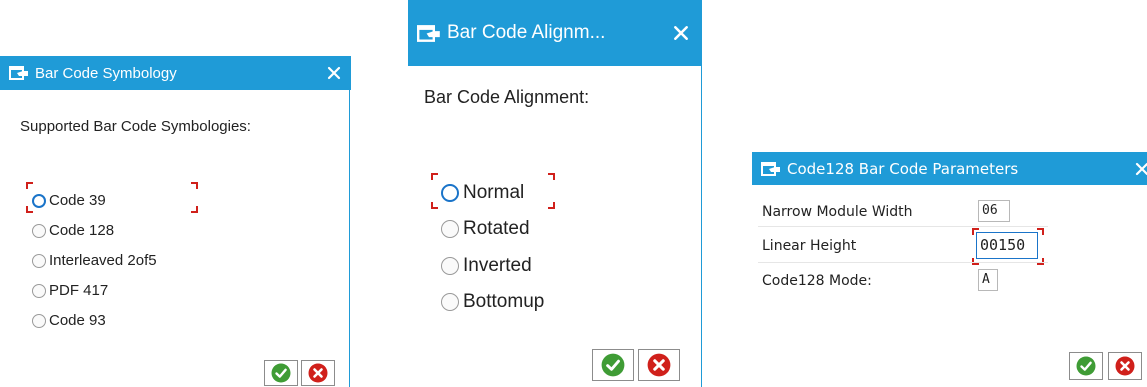 The width and height of the screenshot is (1147, 387). What do you see at coordinates (988, 280) in the screenshot?
I see `code128-mode-field: A` at bounding box center [988, 280].